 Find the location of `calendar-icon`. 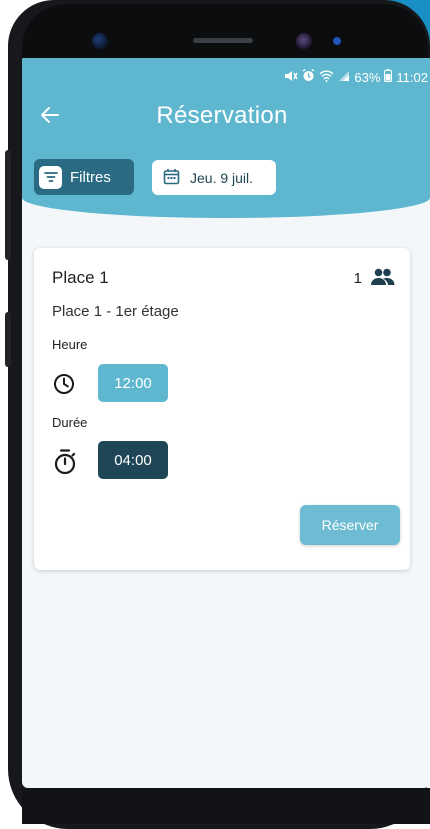

calendar-icon is located at coordinates (171, 178).